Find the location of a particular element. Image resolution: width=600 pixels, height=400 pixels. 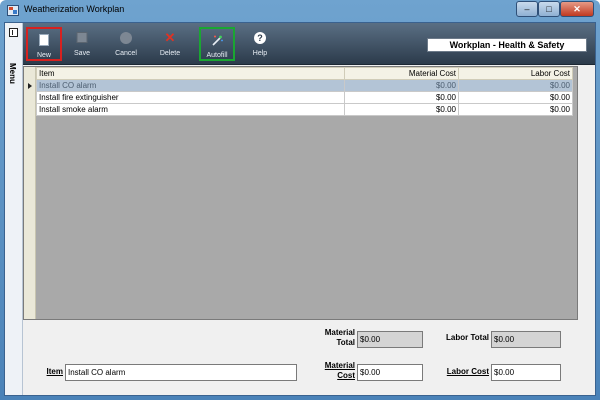

window-title: Weatherization Workplan is located at coordinates (74, 9).